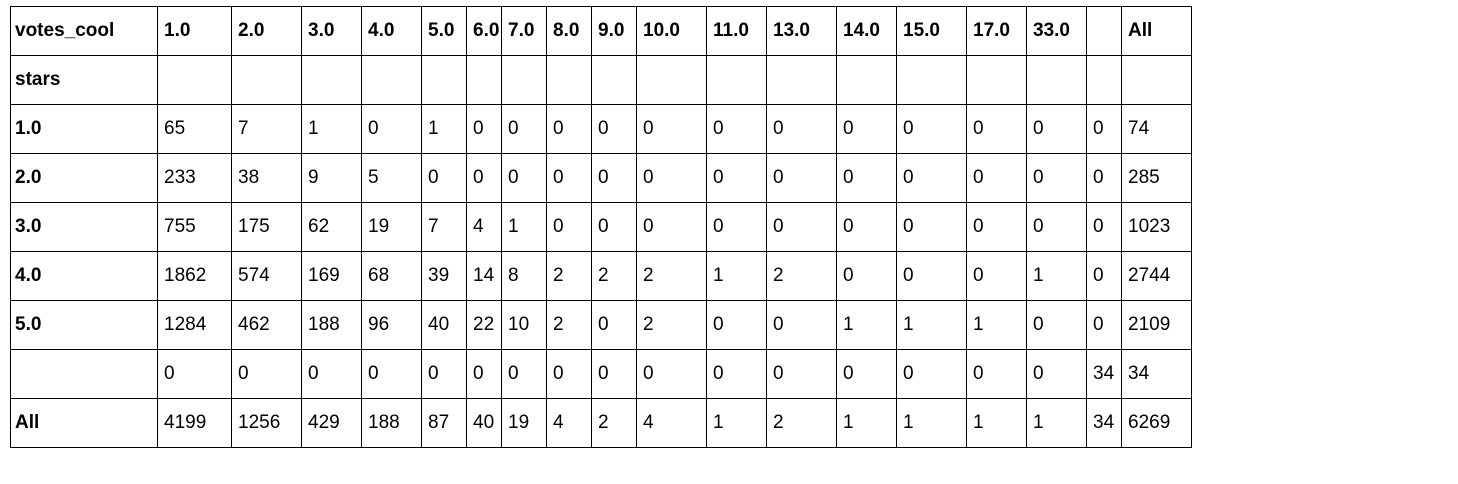 Image resolution: width=1458 pixels, height=484 pixels. I want to click on table-row: 3.0 755 175 62 19 7 4 1 0 0 0 0 0 0 0 0 0 0 1023, so click(601, 227).